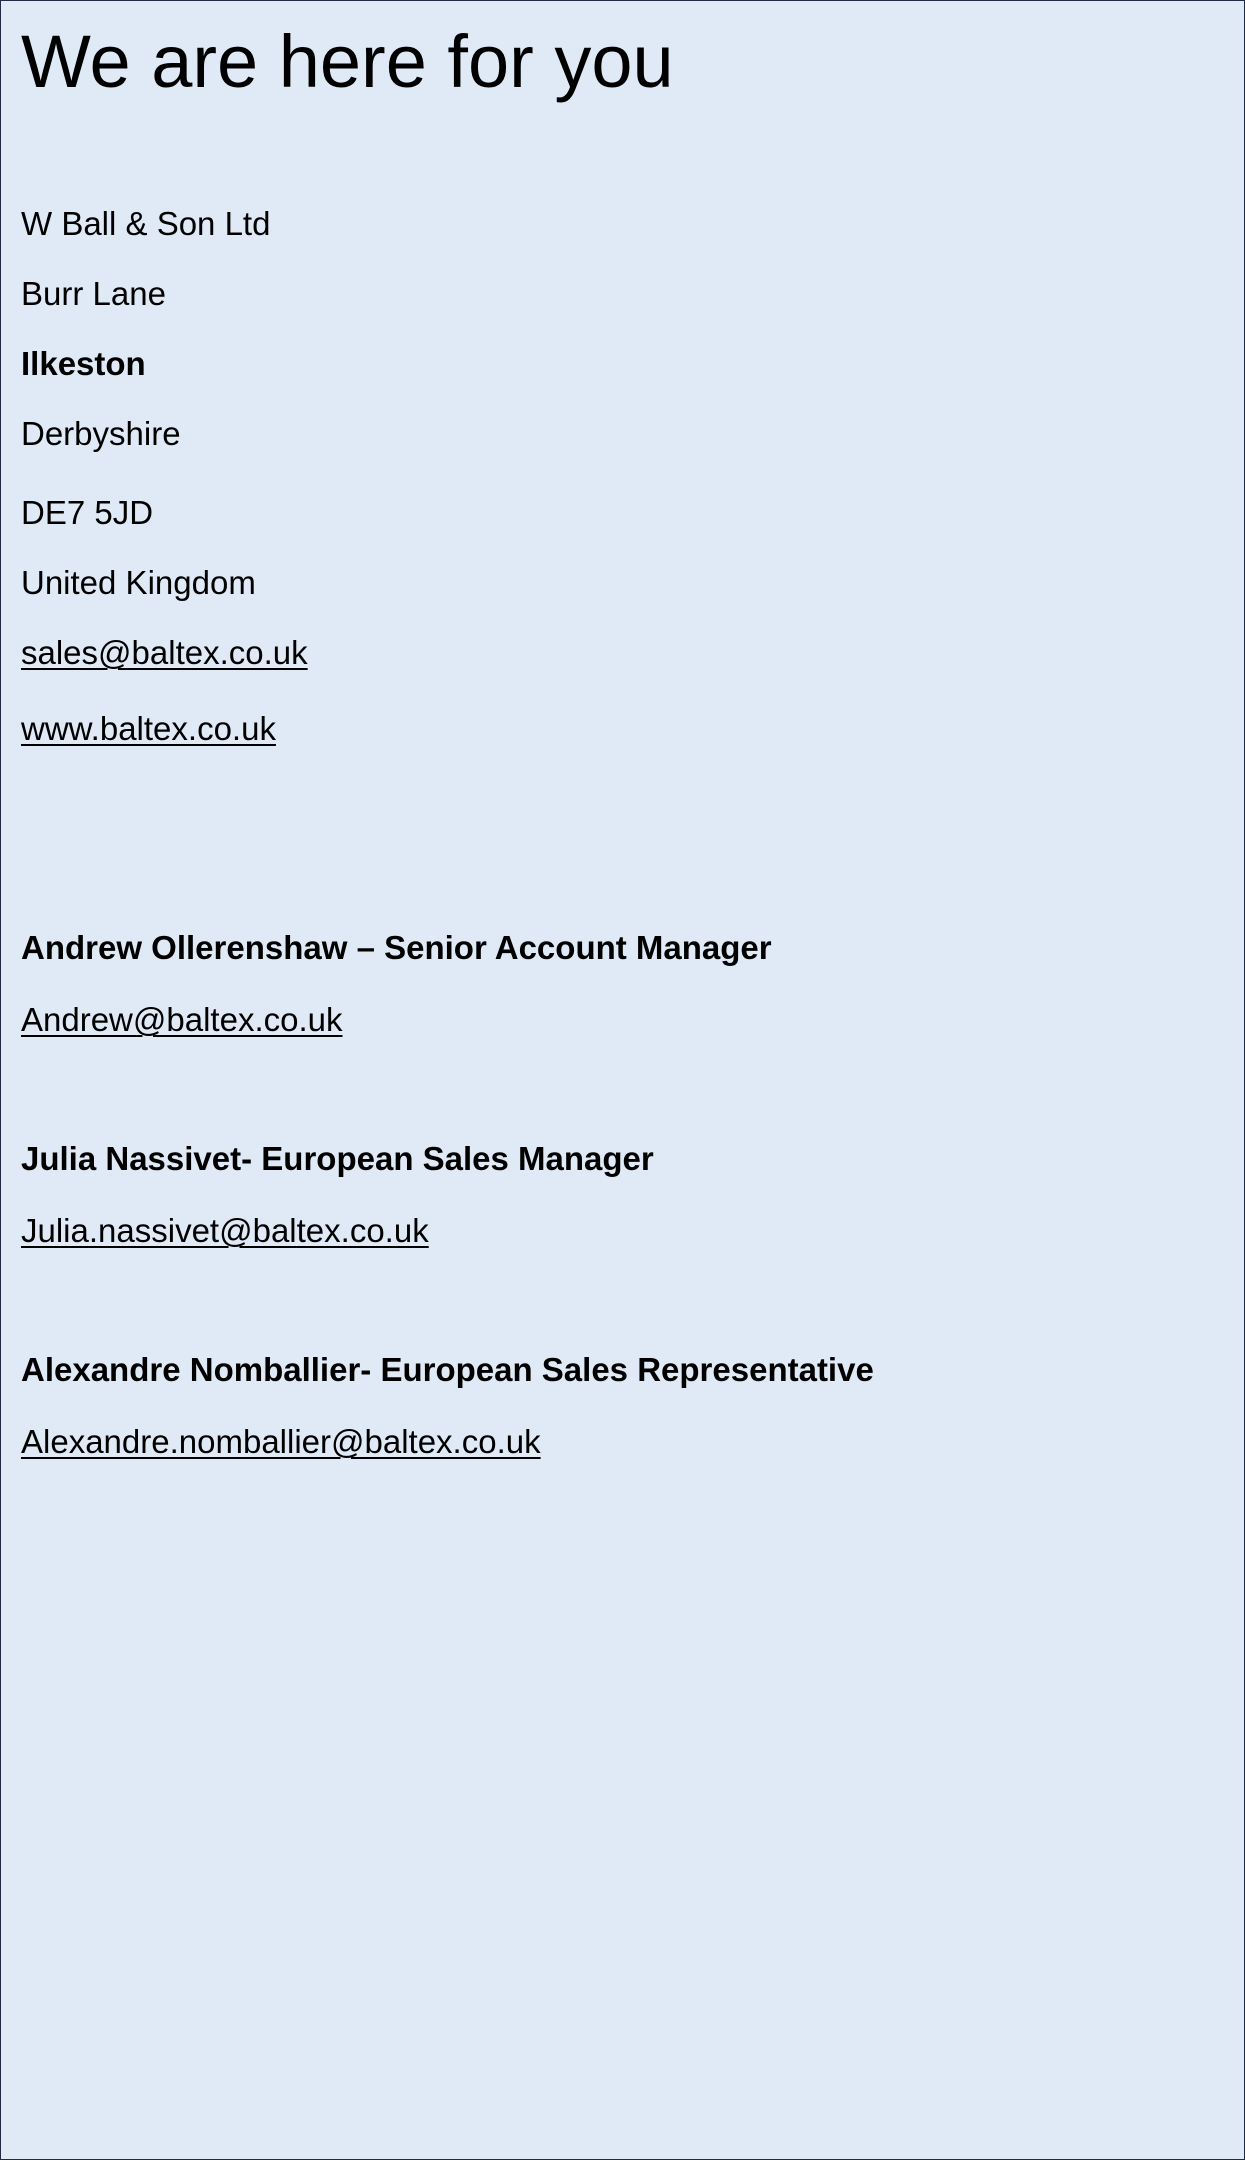 The image size is (1245, 2160). What do you see at coordinates (148, 729) in the screenshot?
I see `website-link: www.baltex.co.uk` at bounding box center [148, 729].